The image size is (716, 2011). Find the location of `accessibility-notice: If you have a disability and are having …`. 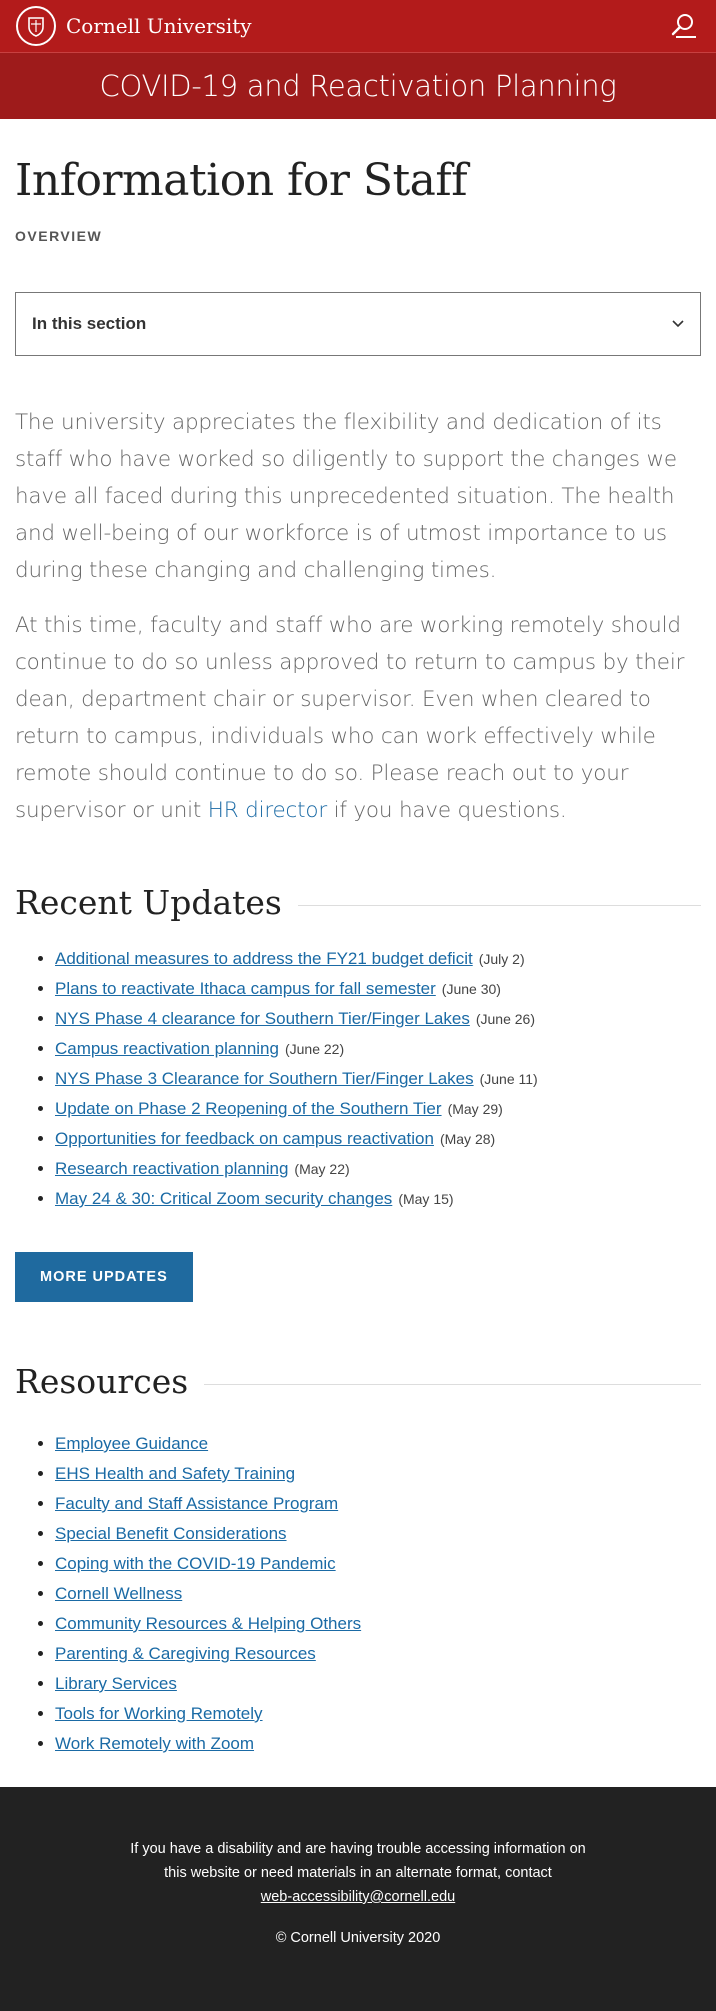

accessibility-notice: If you have a disability and are having … is located at coordinates (358, 1848).